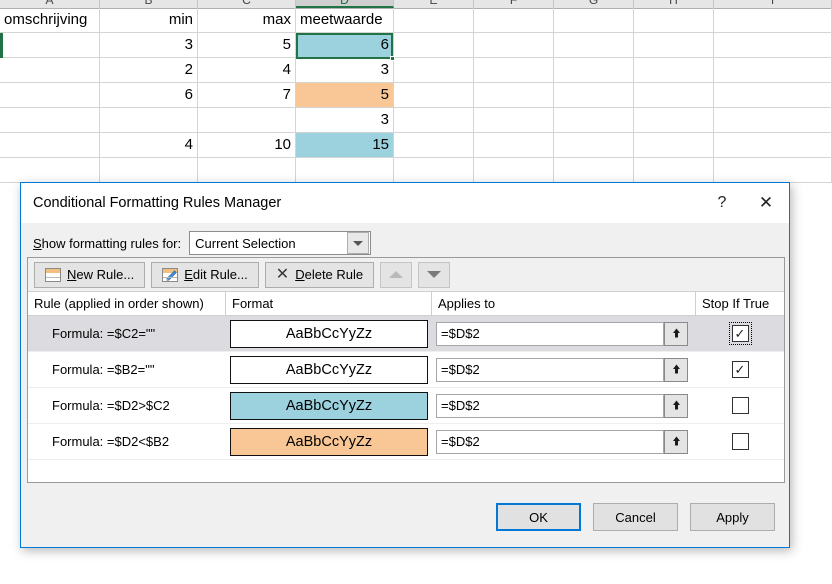 Image resolution: width=832 pixels, height=584 pixels. Describe the element at coordinates (514, 145) in the screenshot. I see `cell-F6` at that location.